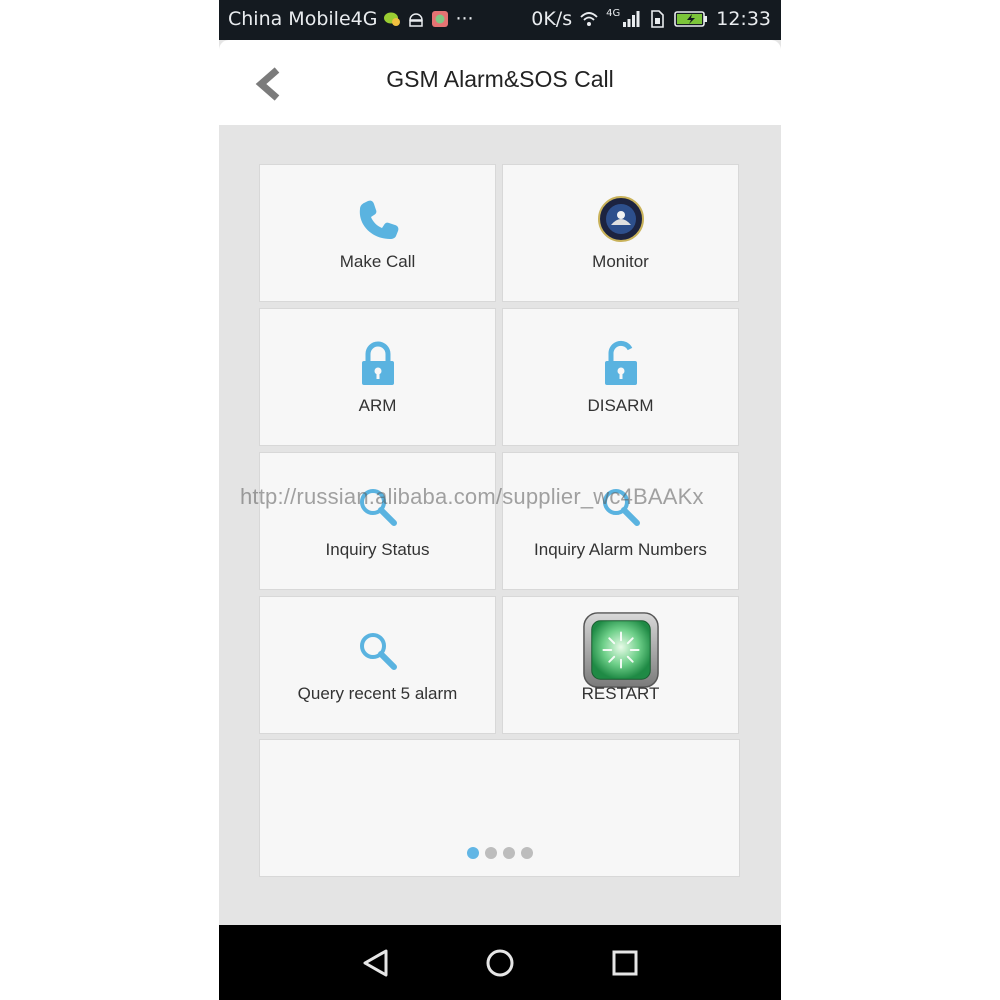 This screenshot has height=1000, width=1000. I want to click on signal-icon, so click(631, 19).